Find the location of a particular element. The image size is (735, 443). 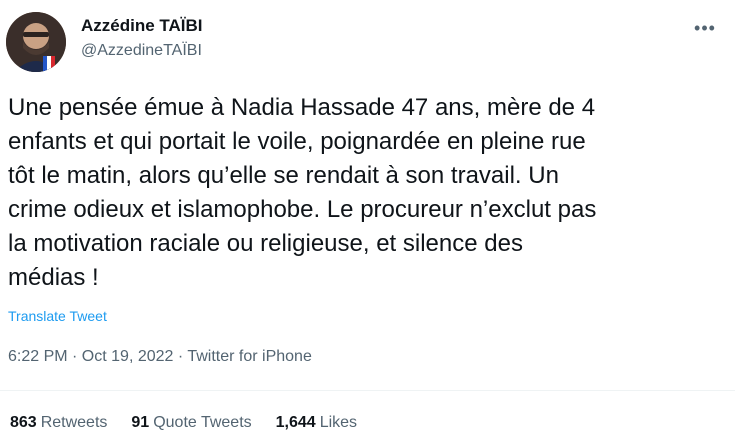

quote-tweets-count: 91 is located at coordinates (140, 422).